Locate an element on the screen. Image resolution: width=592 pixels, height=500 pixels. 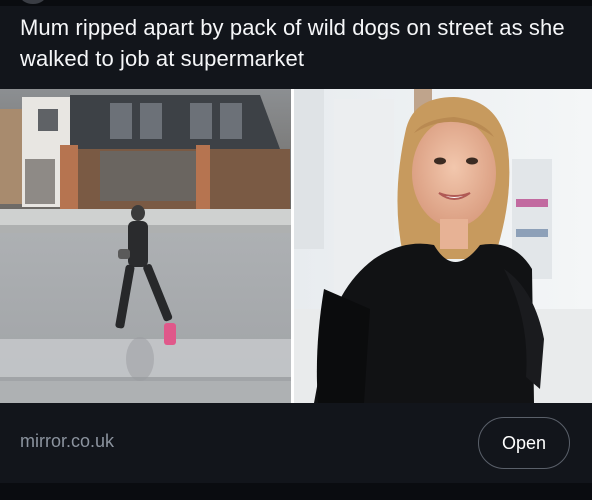
post-header-strip is located at coordinates (296, 3).